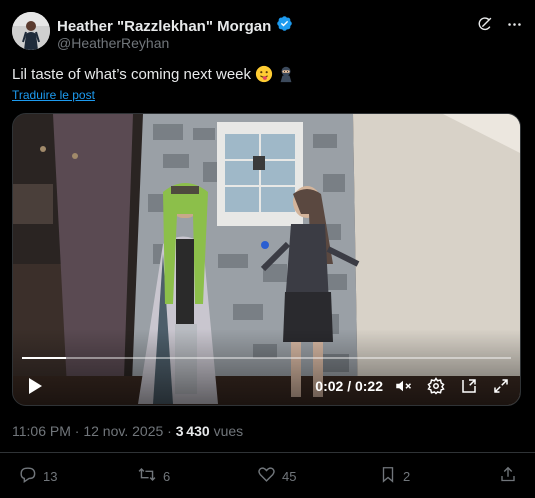  What do you see at coordinates (167, 476) in the screenshot?
I see `repost-count: 6` at bounding box center [167, 476].